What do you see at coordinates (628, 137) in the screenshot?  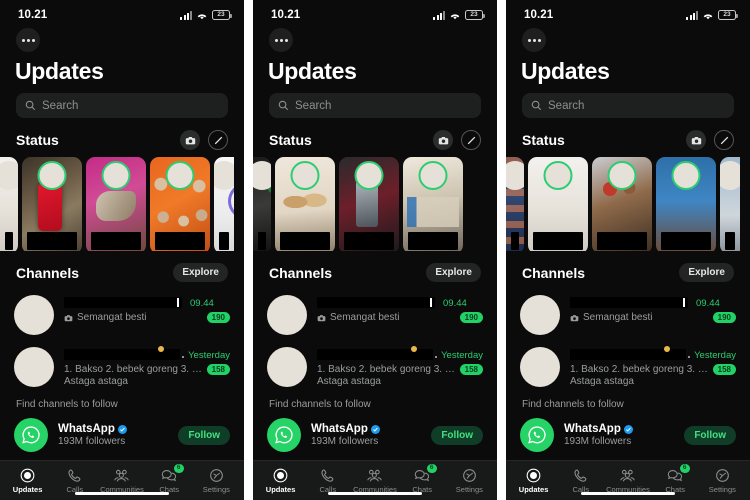 I see `status-section-header: Status` at bounding box center [628, 137].